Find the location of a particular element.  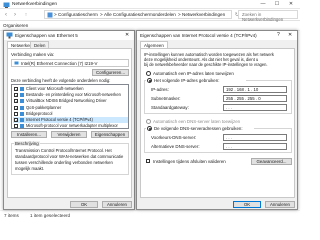

network-adapter-icon is located at coordinates (16, 63).